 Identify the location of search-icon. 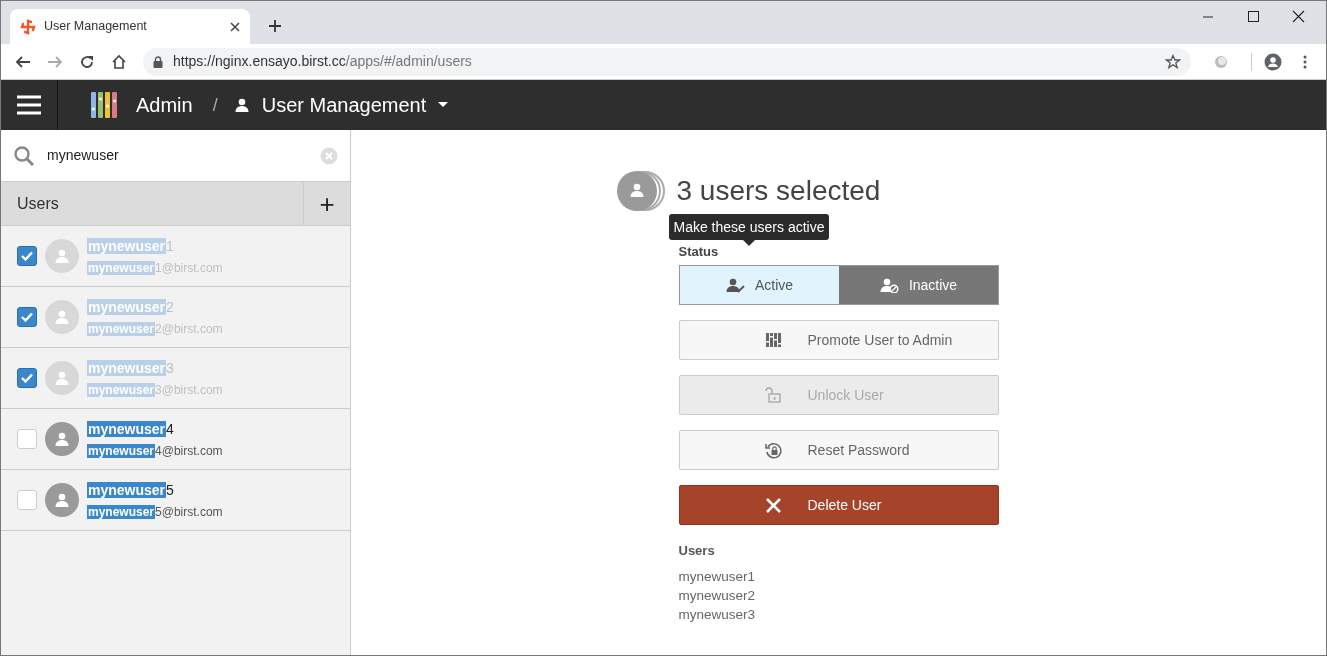
(24, 155).